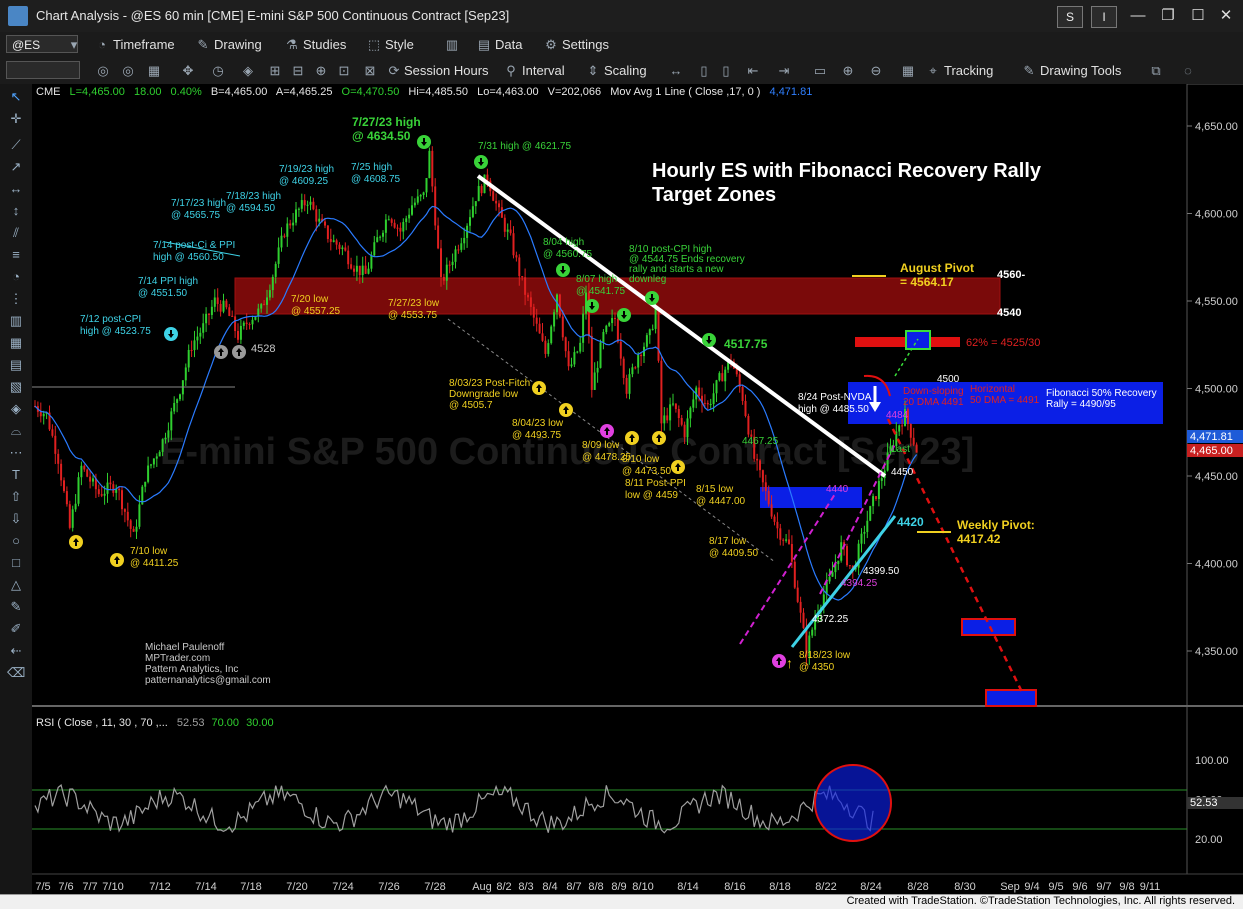 This screenshot has width=1243, height=909. Describe the element at coordinates (1226, 16) in the screenshot. I see `close-icon: ✕` at that location.